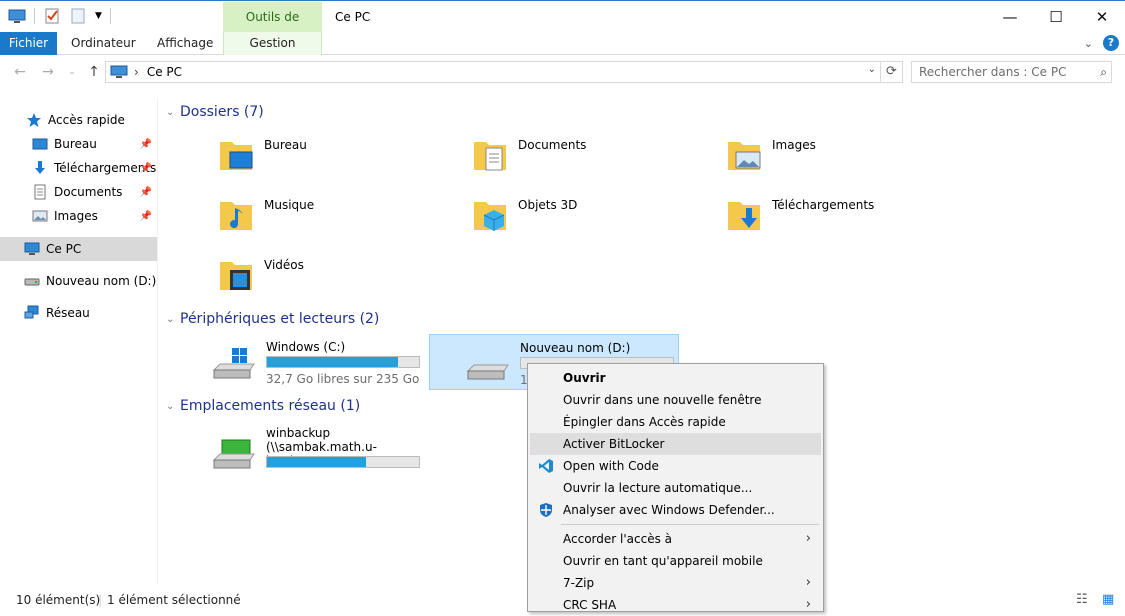 The image size is (1125, 616). What do you see at coordinates (744, 156) in the screenshot?
I see `pictures-folder-icon` at bounding box center [744, 156].